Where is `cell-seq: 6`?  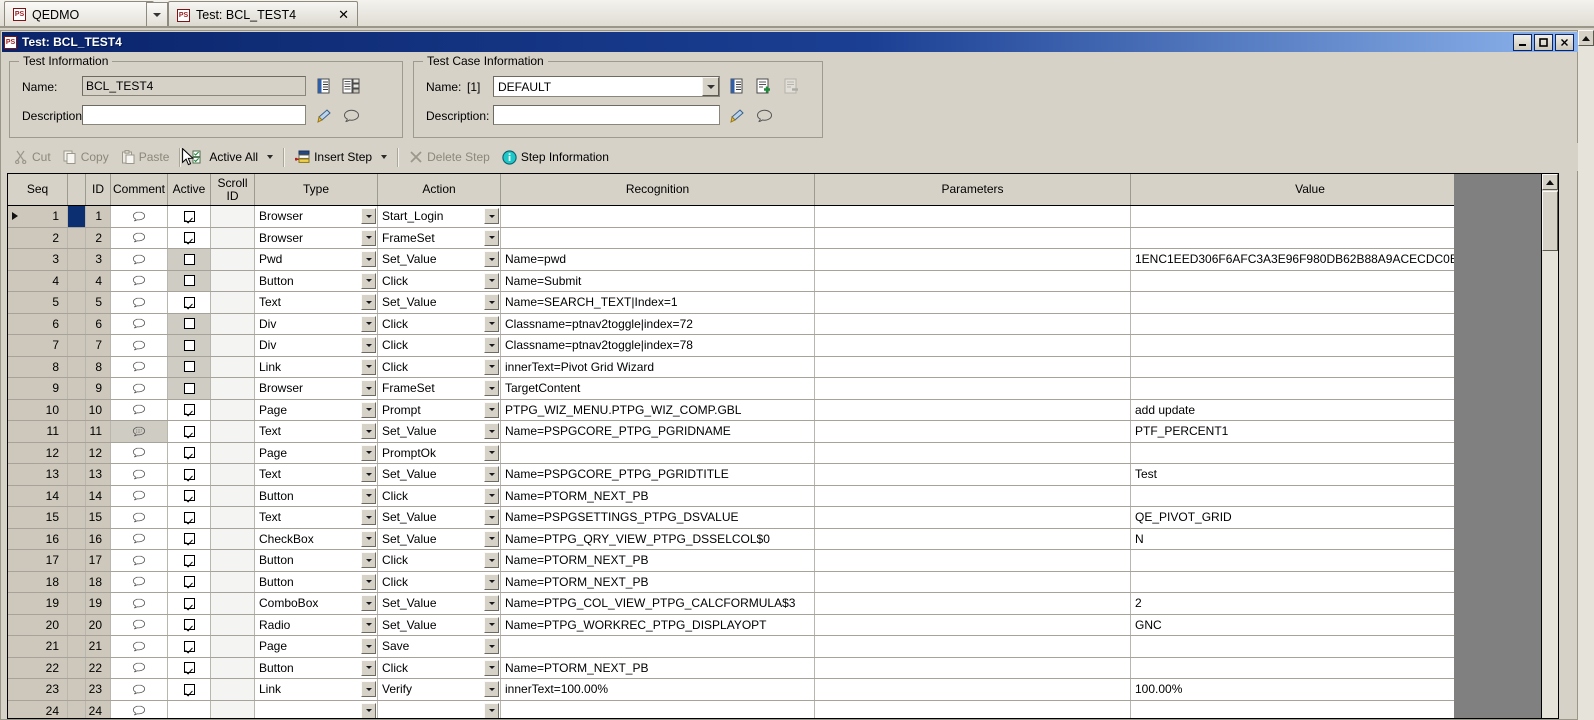
cell-seq: 6 is located at coordinates (38, 323).